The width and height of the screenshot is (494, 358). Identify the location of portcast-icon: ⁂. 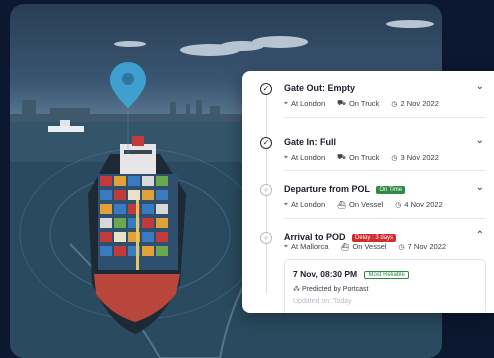
(296, 289).